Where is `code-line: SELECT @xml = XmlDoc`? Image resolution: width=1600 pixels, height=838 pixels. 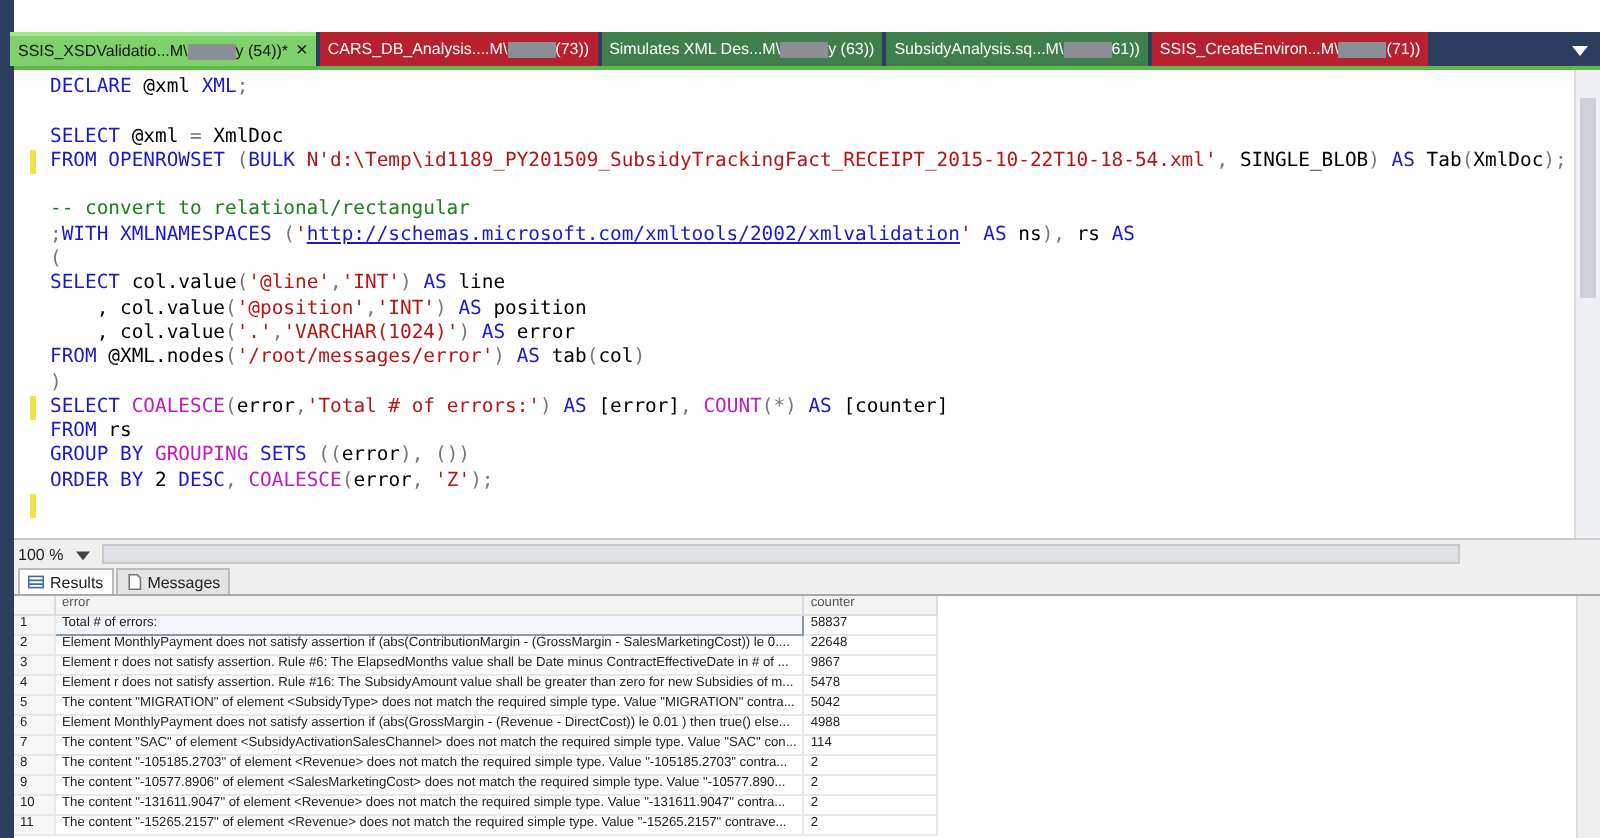 code-line: SELECT @xml = XmlDoc is located at coordinates (167, 137).